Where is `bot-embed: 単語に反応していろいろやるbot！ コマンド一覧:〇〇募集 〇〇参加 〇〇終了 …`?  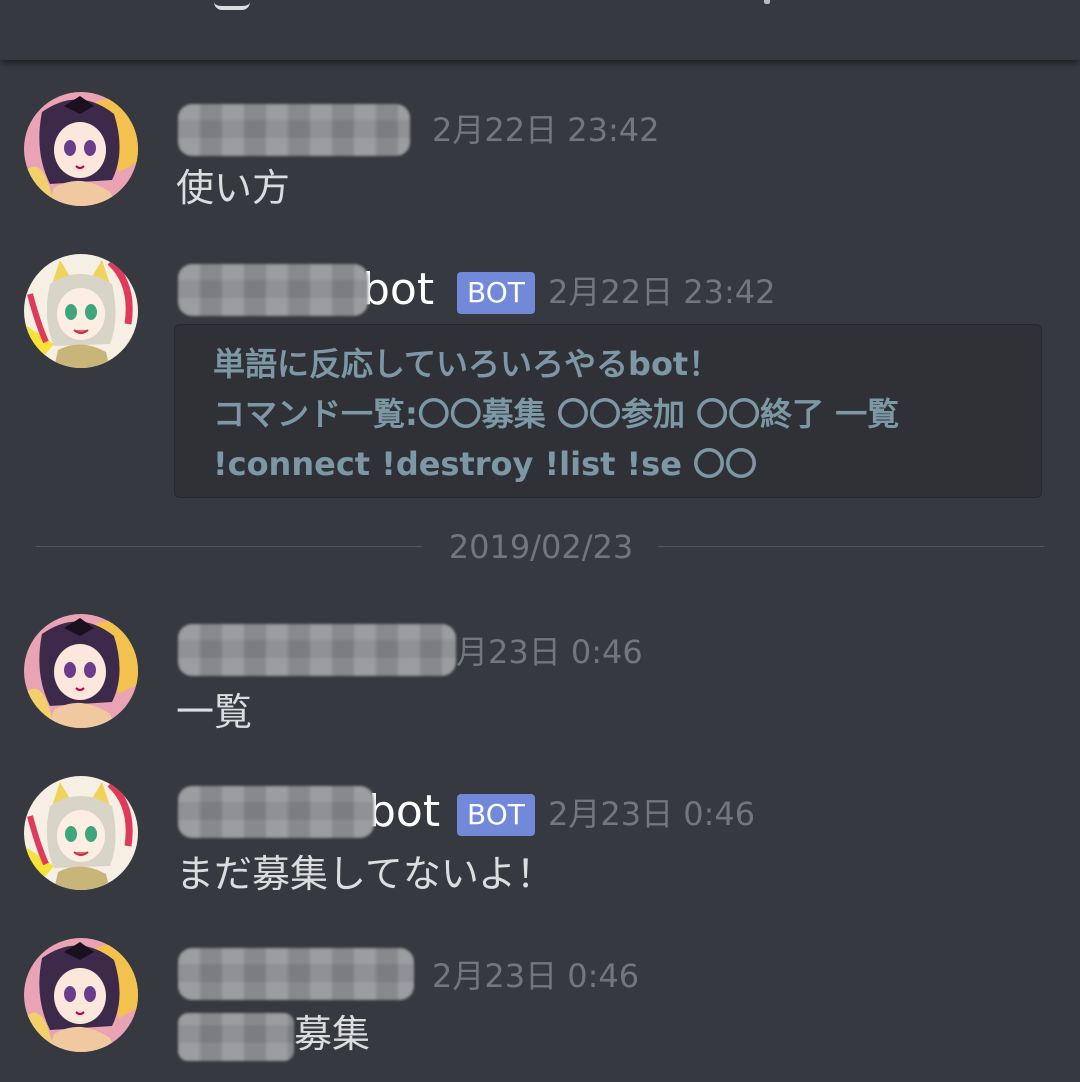 bot-embed: 単語に反応していろいろやるbot！ コマンド一覧:〇〇募集 〇〇参加 〇〇終了 … is located at coordinates (608, 411).